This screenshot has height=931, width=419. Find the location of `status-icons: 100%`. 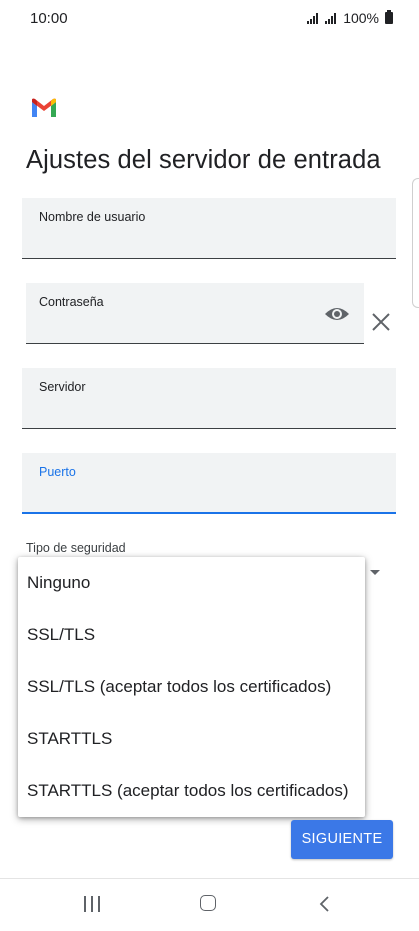

status-icons: 100% is located at coordinates (350, 18).